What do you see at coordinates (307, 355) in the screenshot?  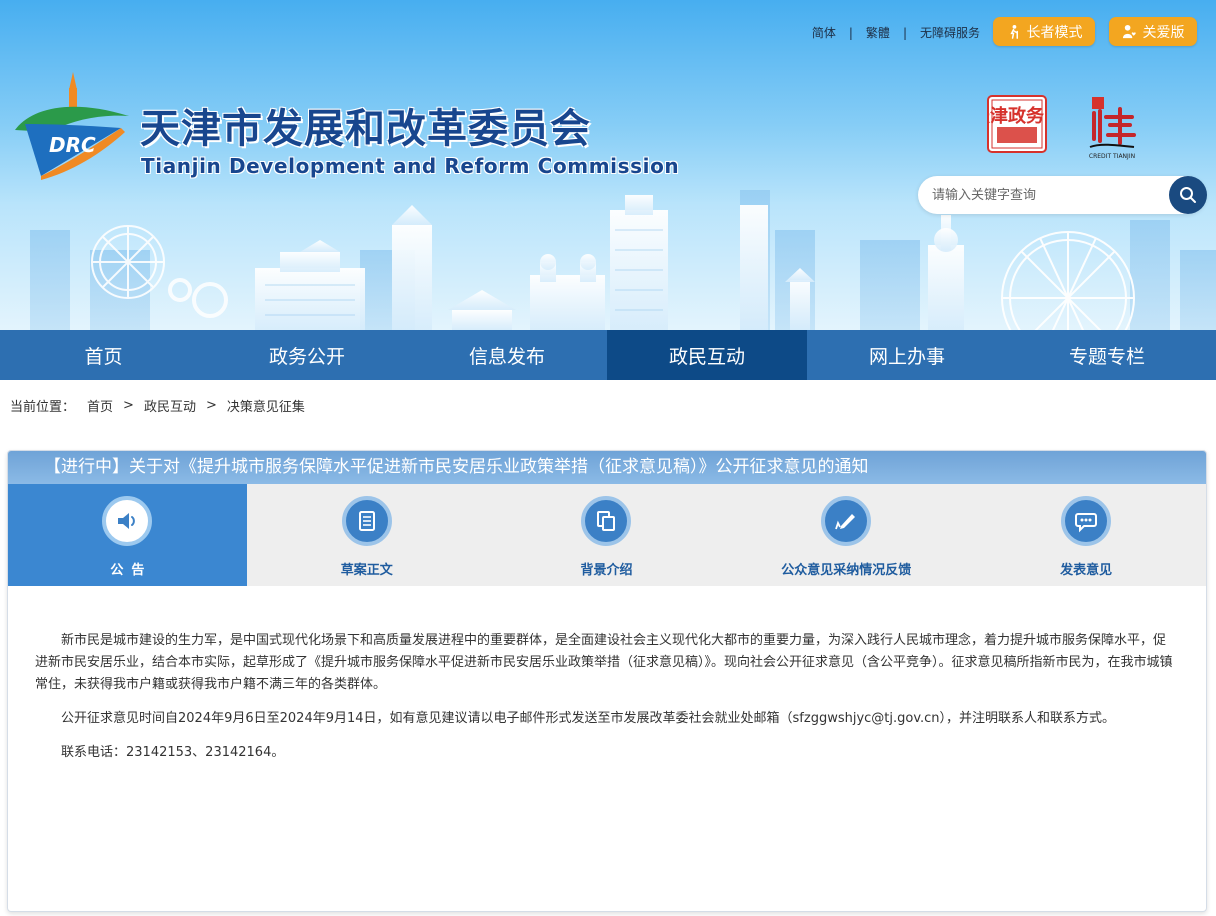 I see `nav-item-gov-affairs: 政务公开` at bounding box center [307, 355].